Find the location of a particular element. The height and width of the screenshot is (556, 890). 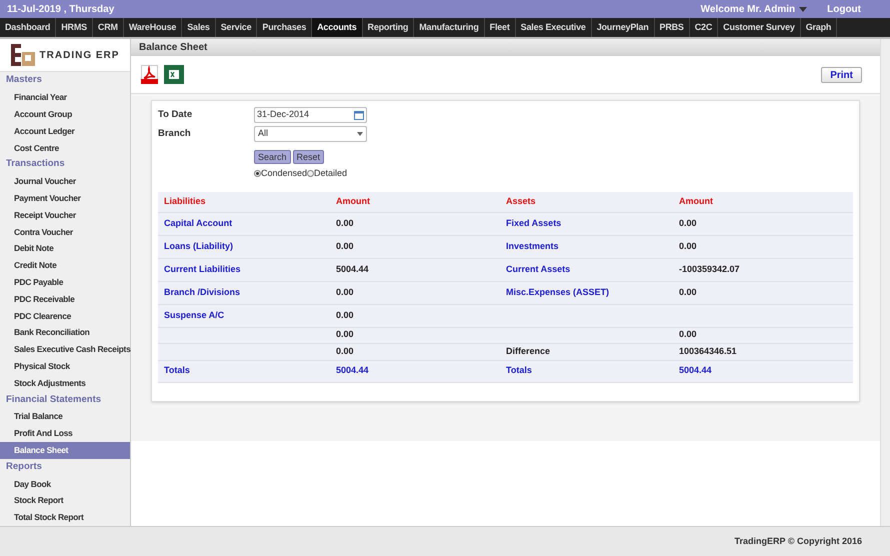

search-button: Search is located at coordinates (272, 157).